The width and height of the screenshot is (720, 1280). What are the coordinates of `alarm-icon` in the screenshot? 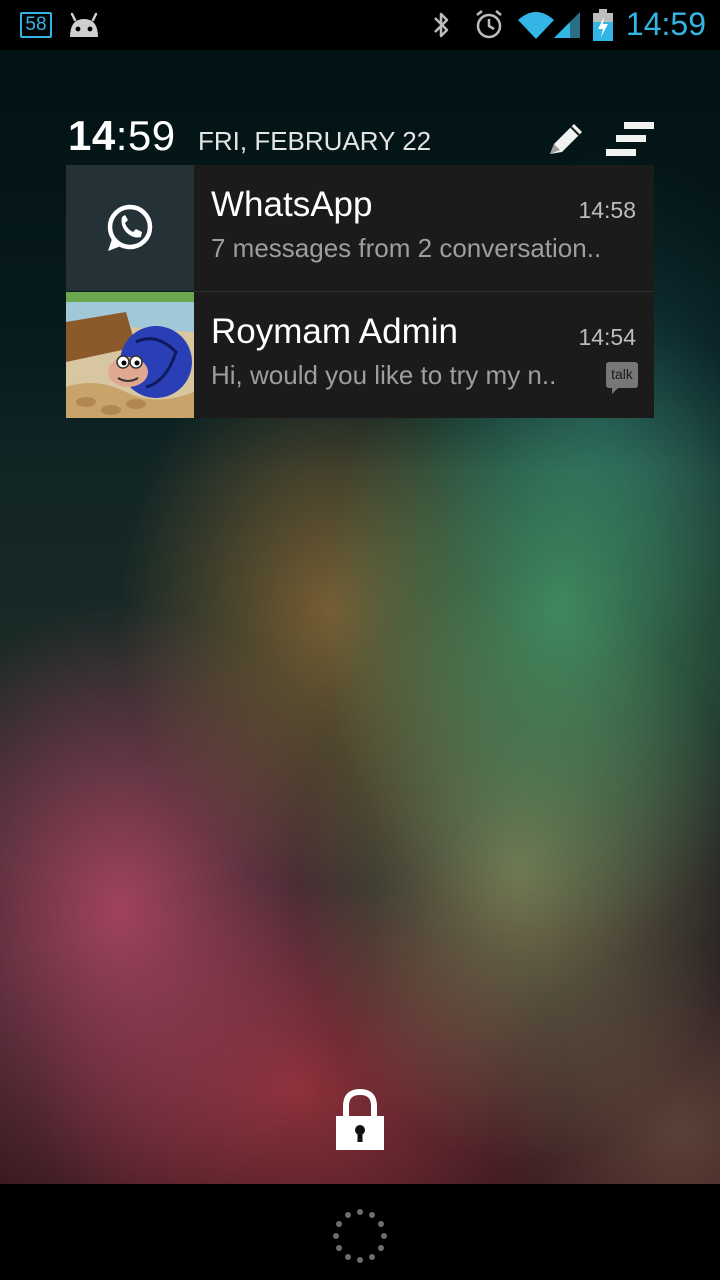 It's located at (489, 25).